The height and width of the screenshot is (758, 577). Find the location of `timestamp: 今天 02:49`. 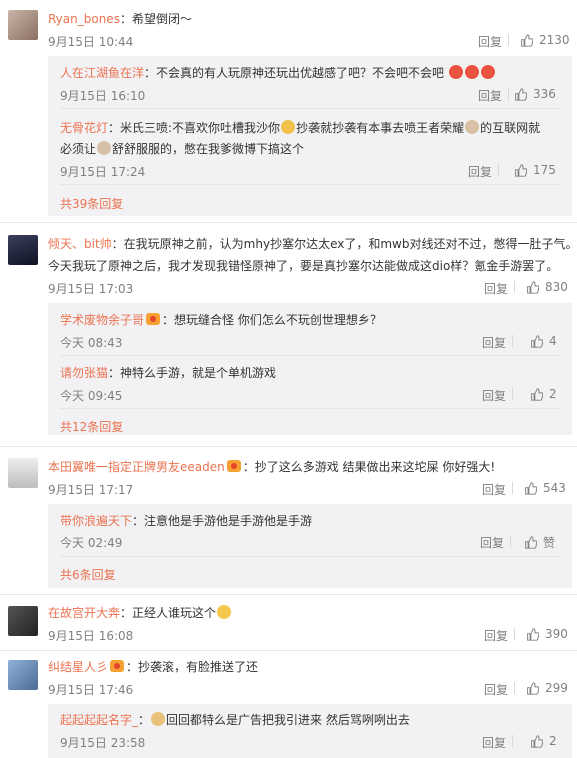

timestamp: 今天 02:49 is located at coordinates (91, 543).